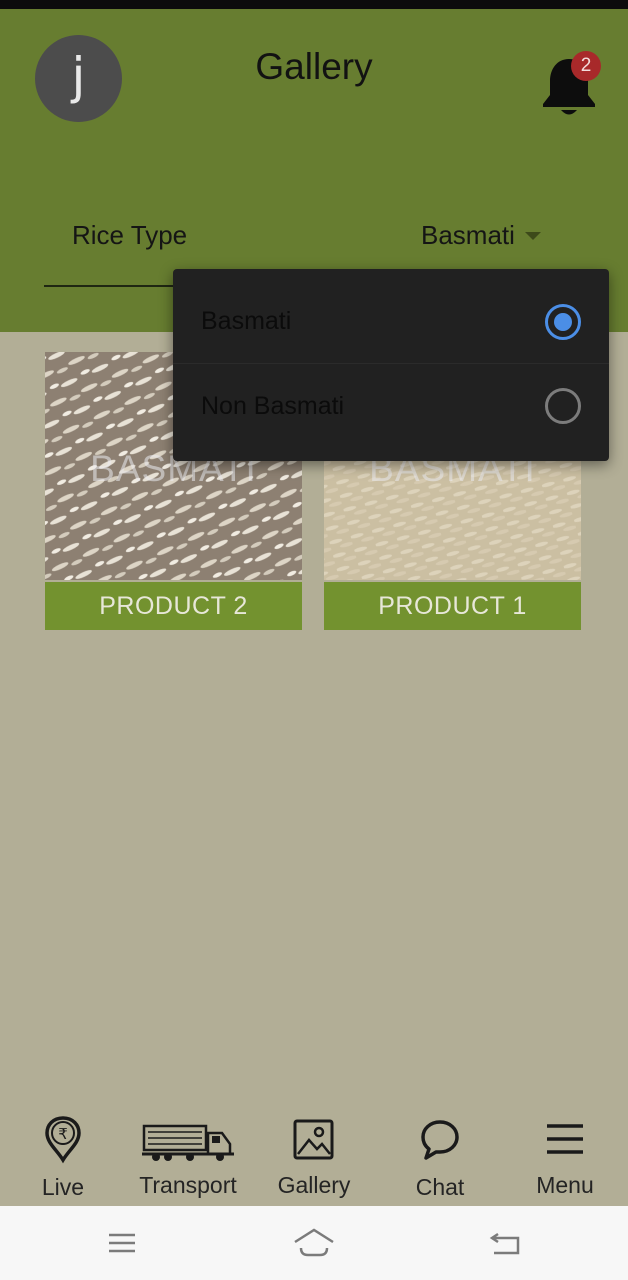 The height and width of the screenshot is (1280, 628). Describe the element at coordinates (122, 1243) in the screenshot. I see `recents-icon` at that location.